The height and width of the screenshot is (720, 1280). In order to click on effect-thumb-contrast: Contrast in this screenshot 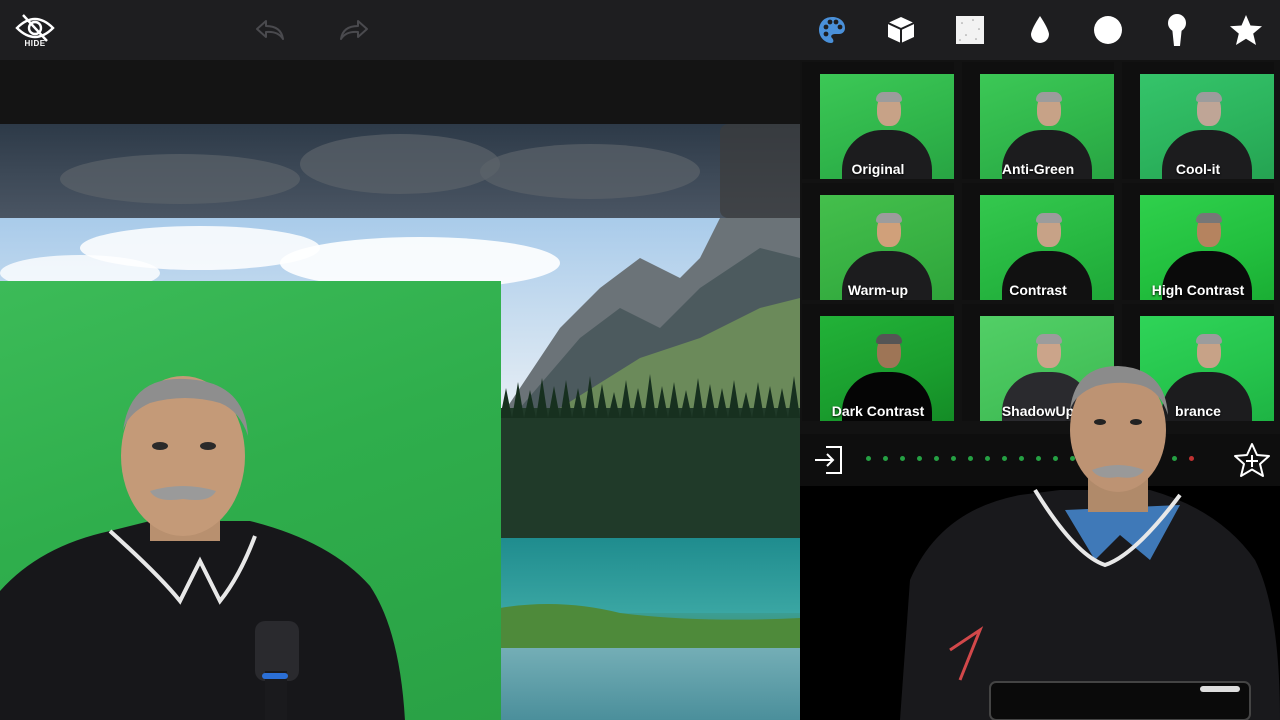, I will do `click(1038, 241)`.